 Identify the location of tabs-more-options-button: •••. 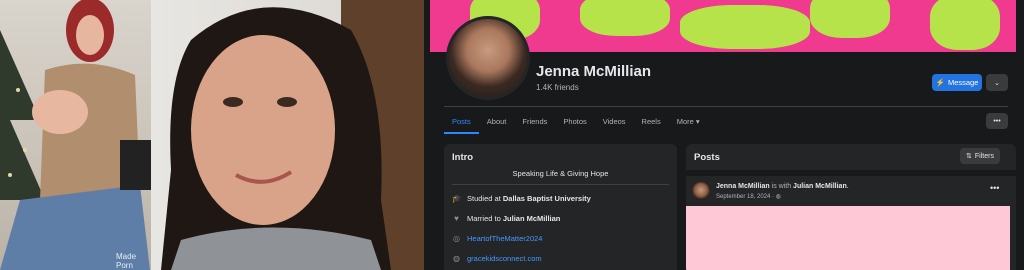
(997, 121).